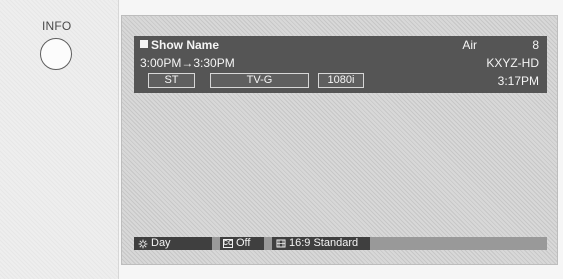 This screenshot has height=279, width=563. Describe the element at coordinates (259, 80) in the screenshot. I see `rating-chip: TV-G` at that location.